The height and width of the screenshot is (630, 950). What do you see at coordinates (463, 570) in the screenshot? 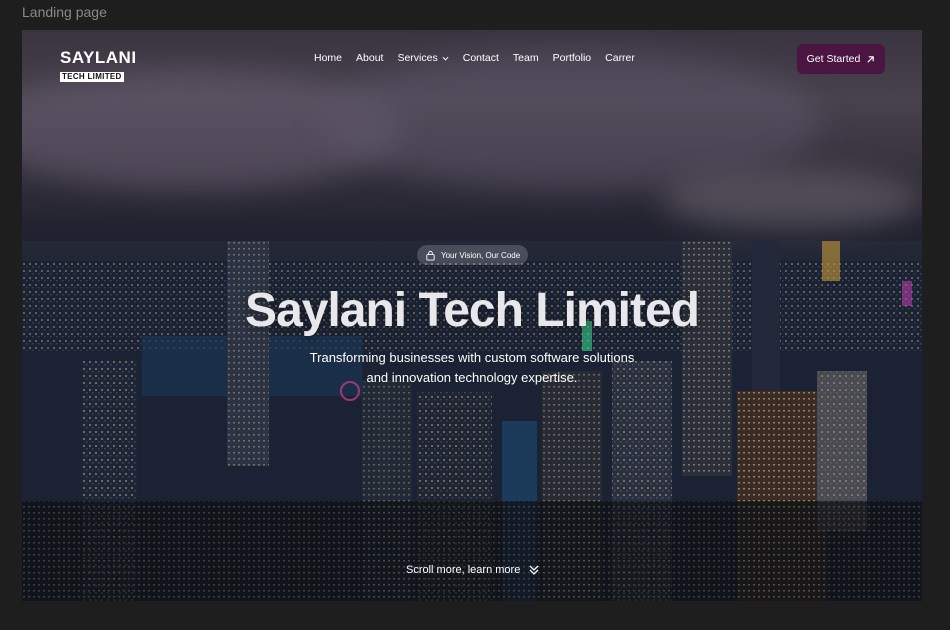
I see `scroll-more-label: Scroll more, learn more` at bounding box center [463, 570].